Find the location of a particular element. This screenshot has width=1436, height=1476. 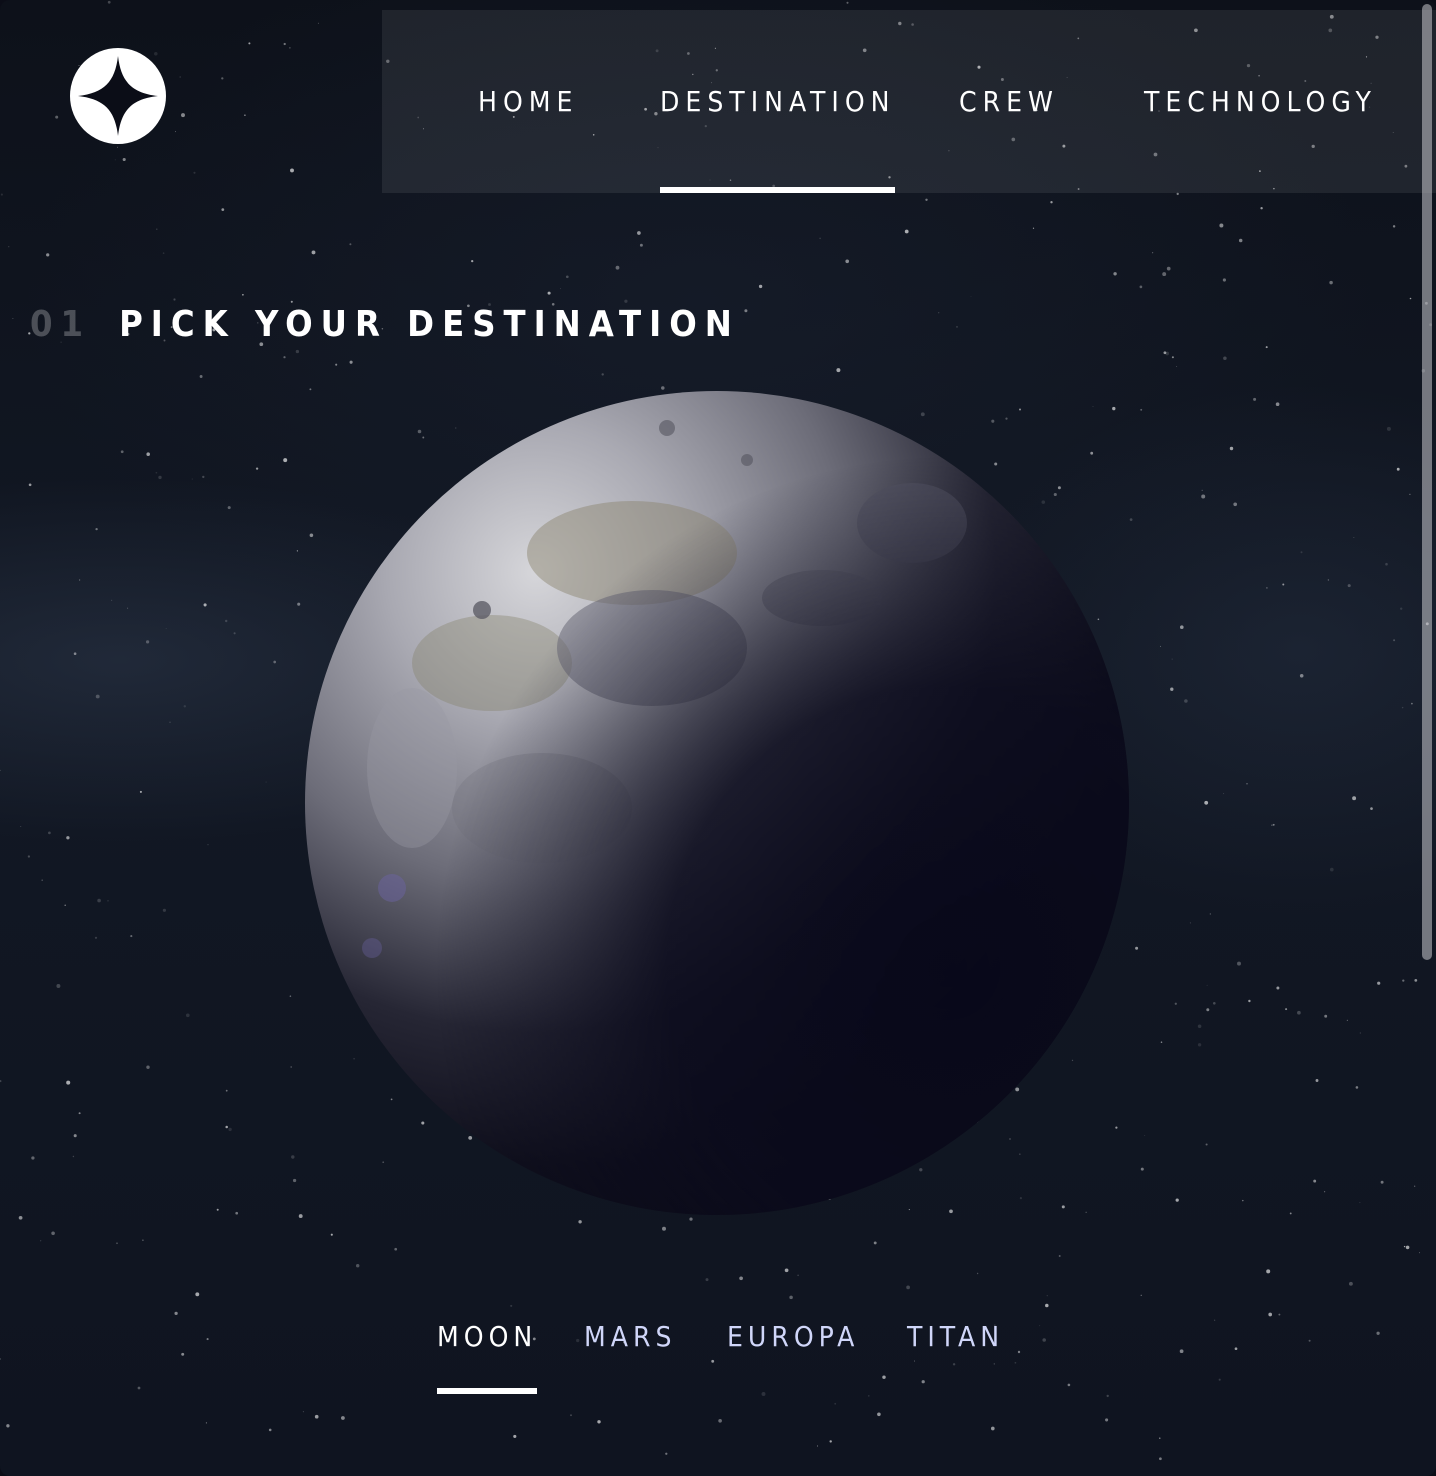

active-tab-indicator is located at coordinates (487, 1391).